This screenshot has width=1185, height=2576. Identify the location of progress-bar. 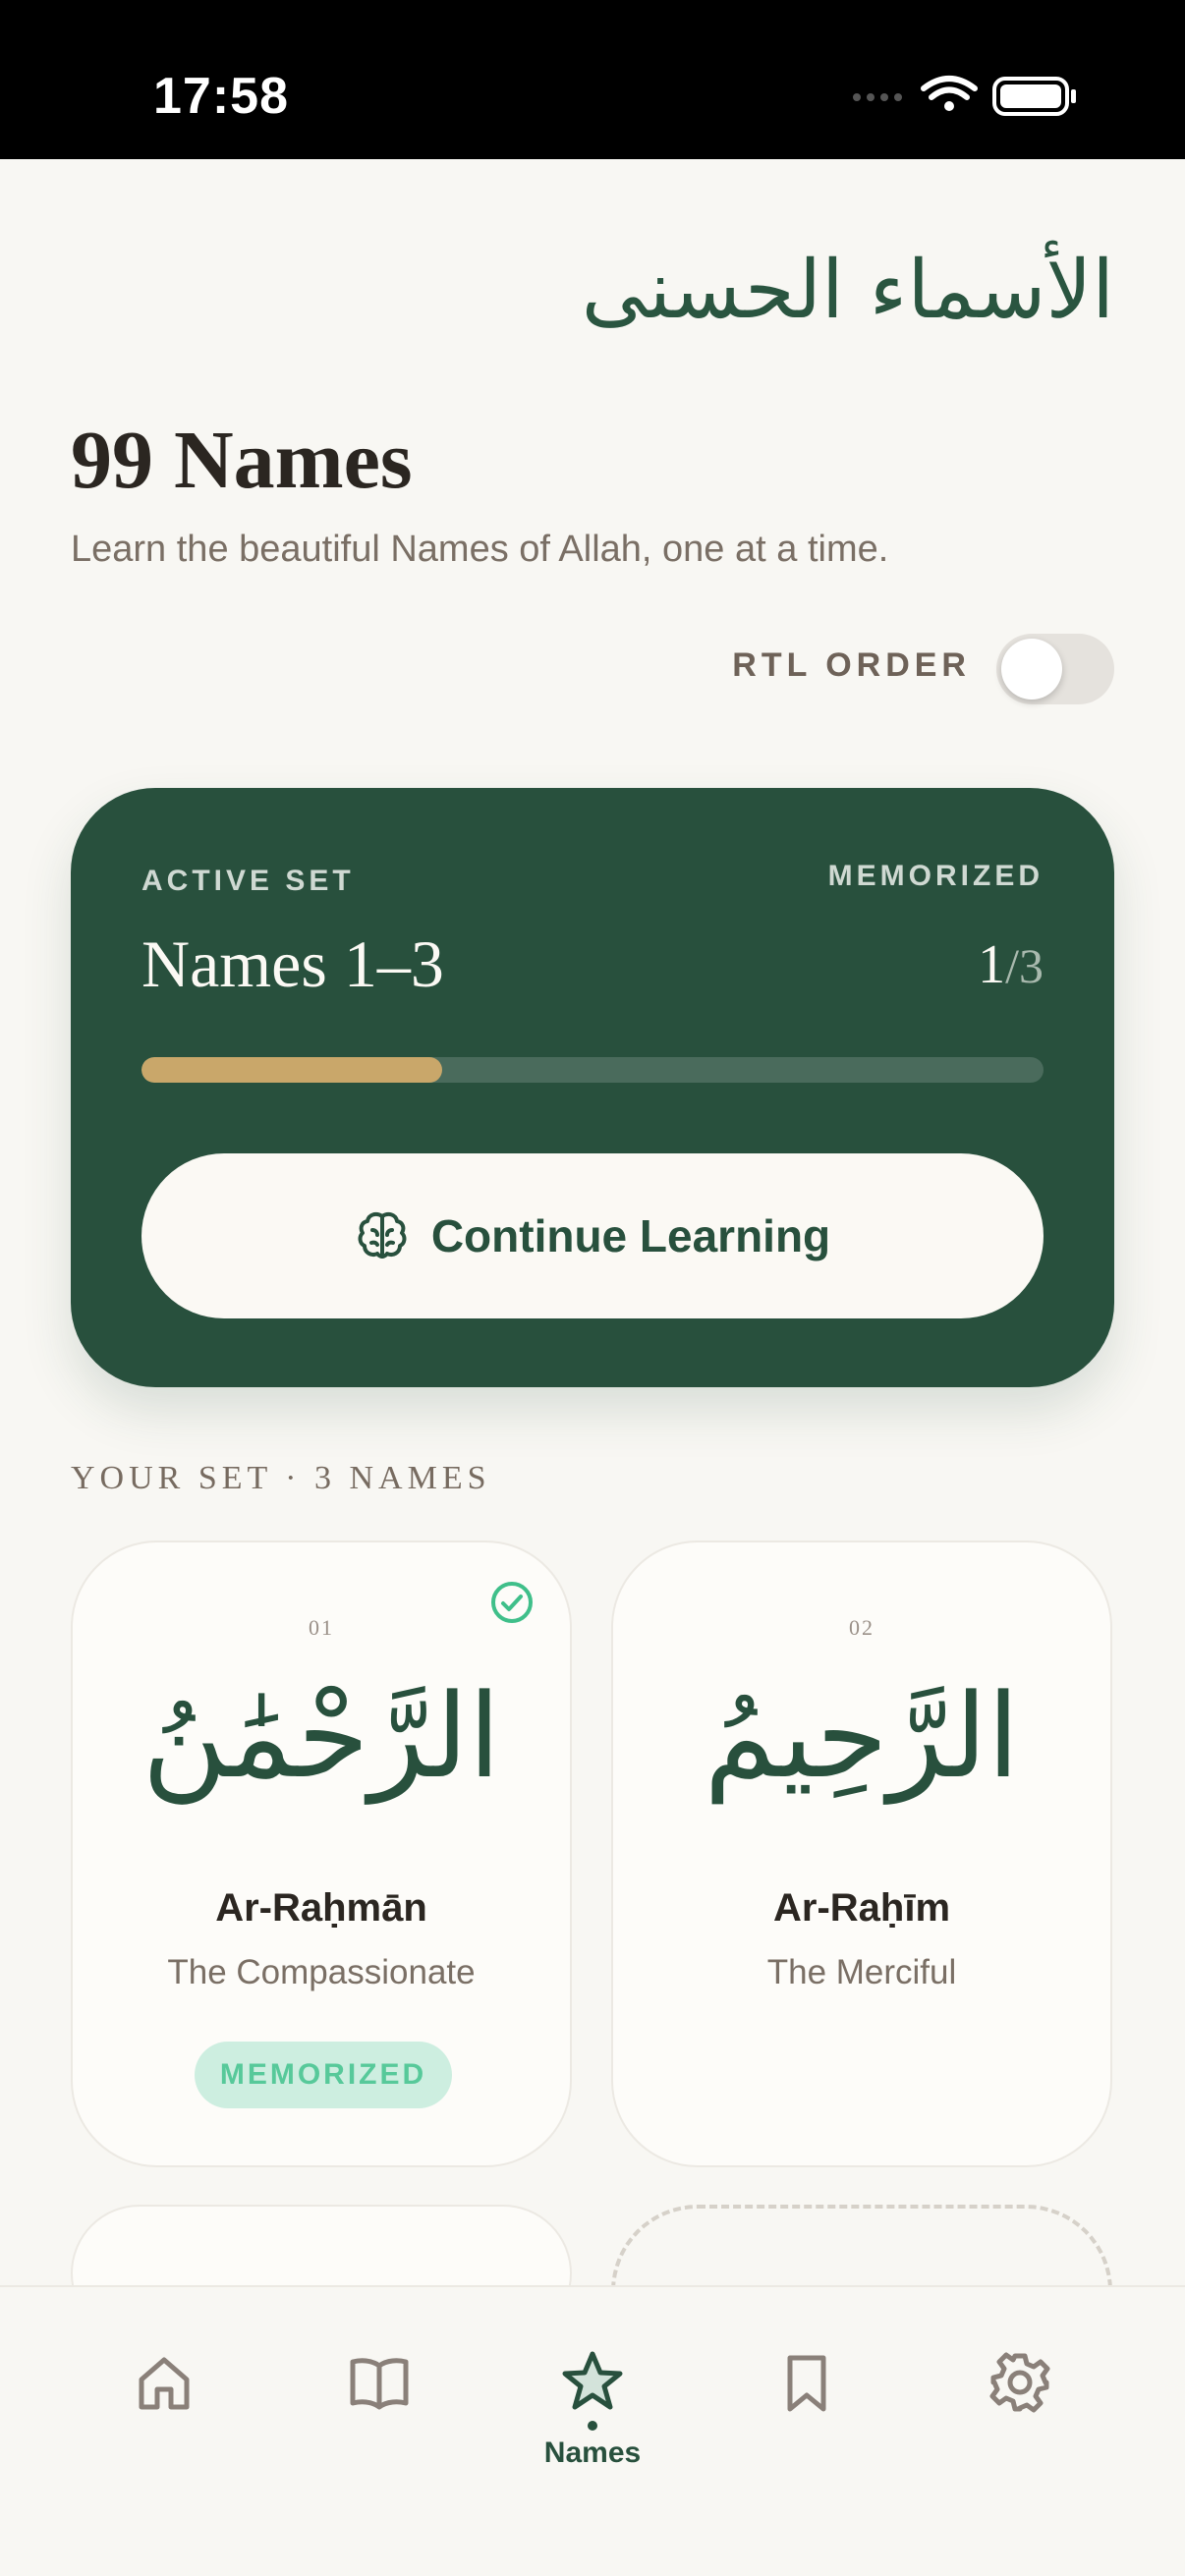
(592, 1070).